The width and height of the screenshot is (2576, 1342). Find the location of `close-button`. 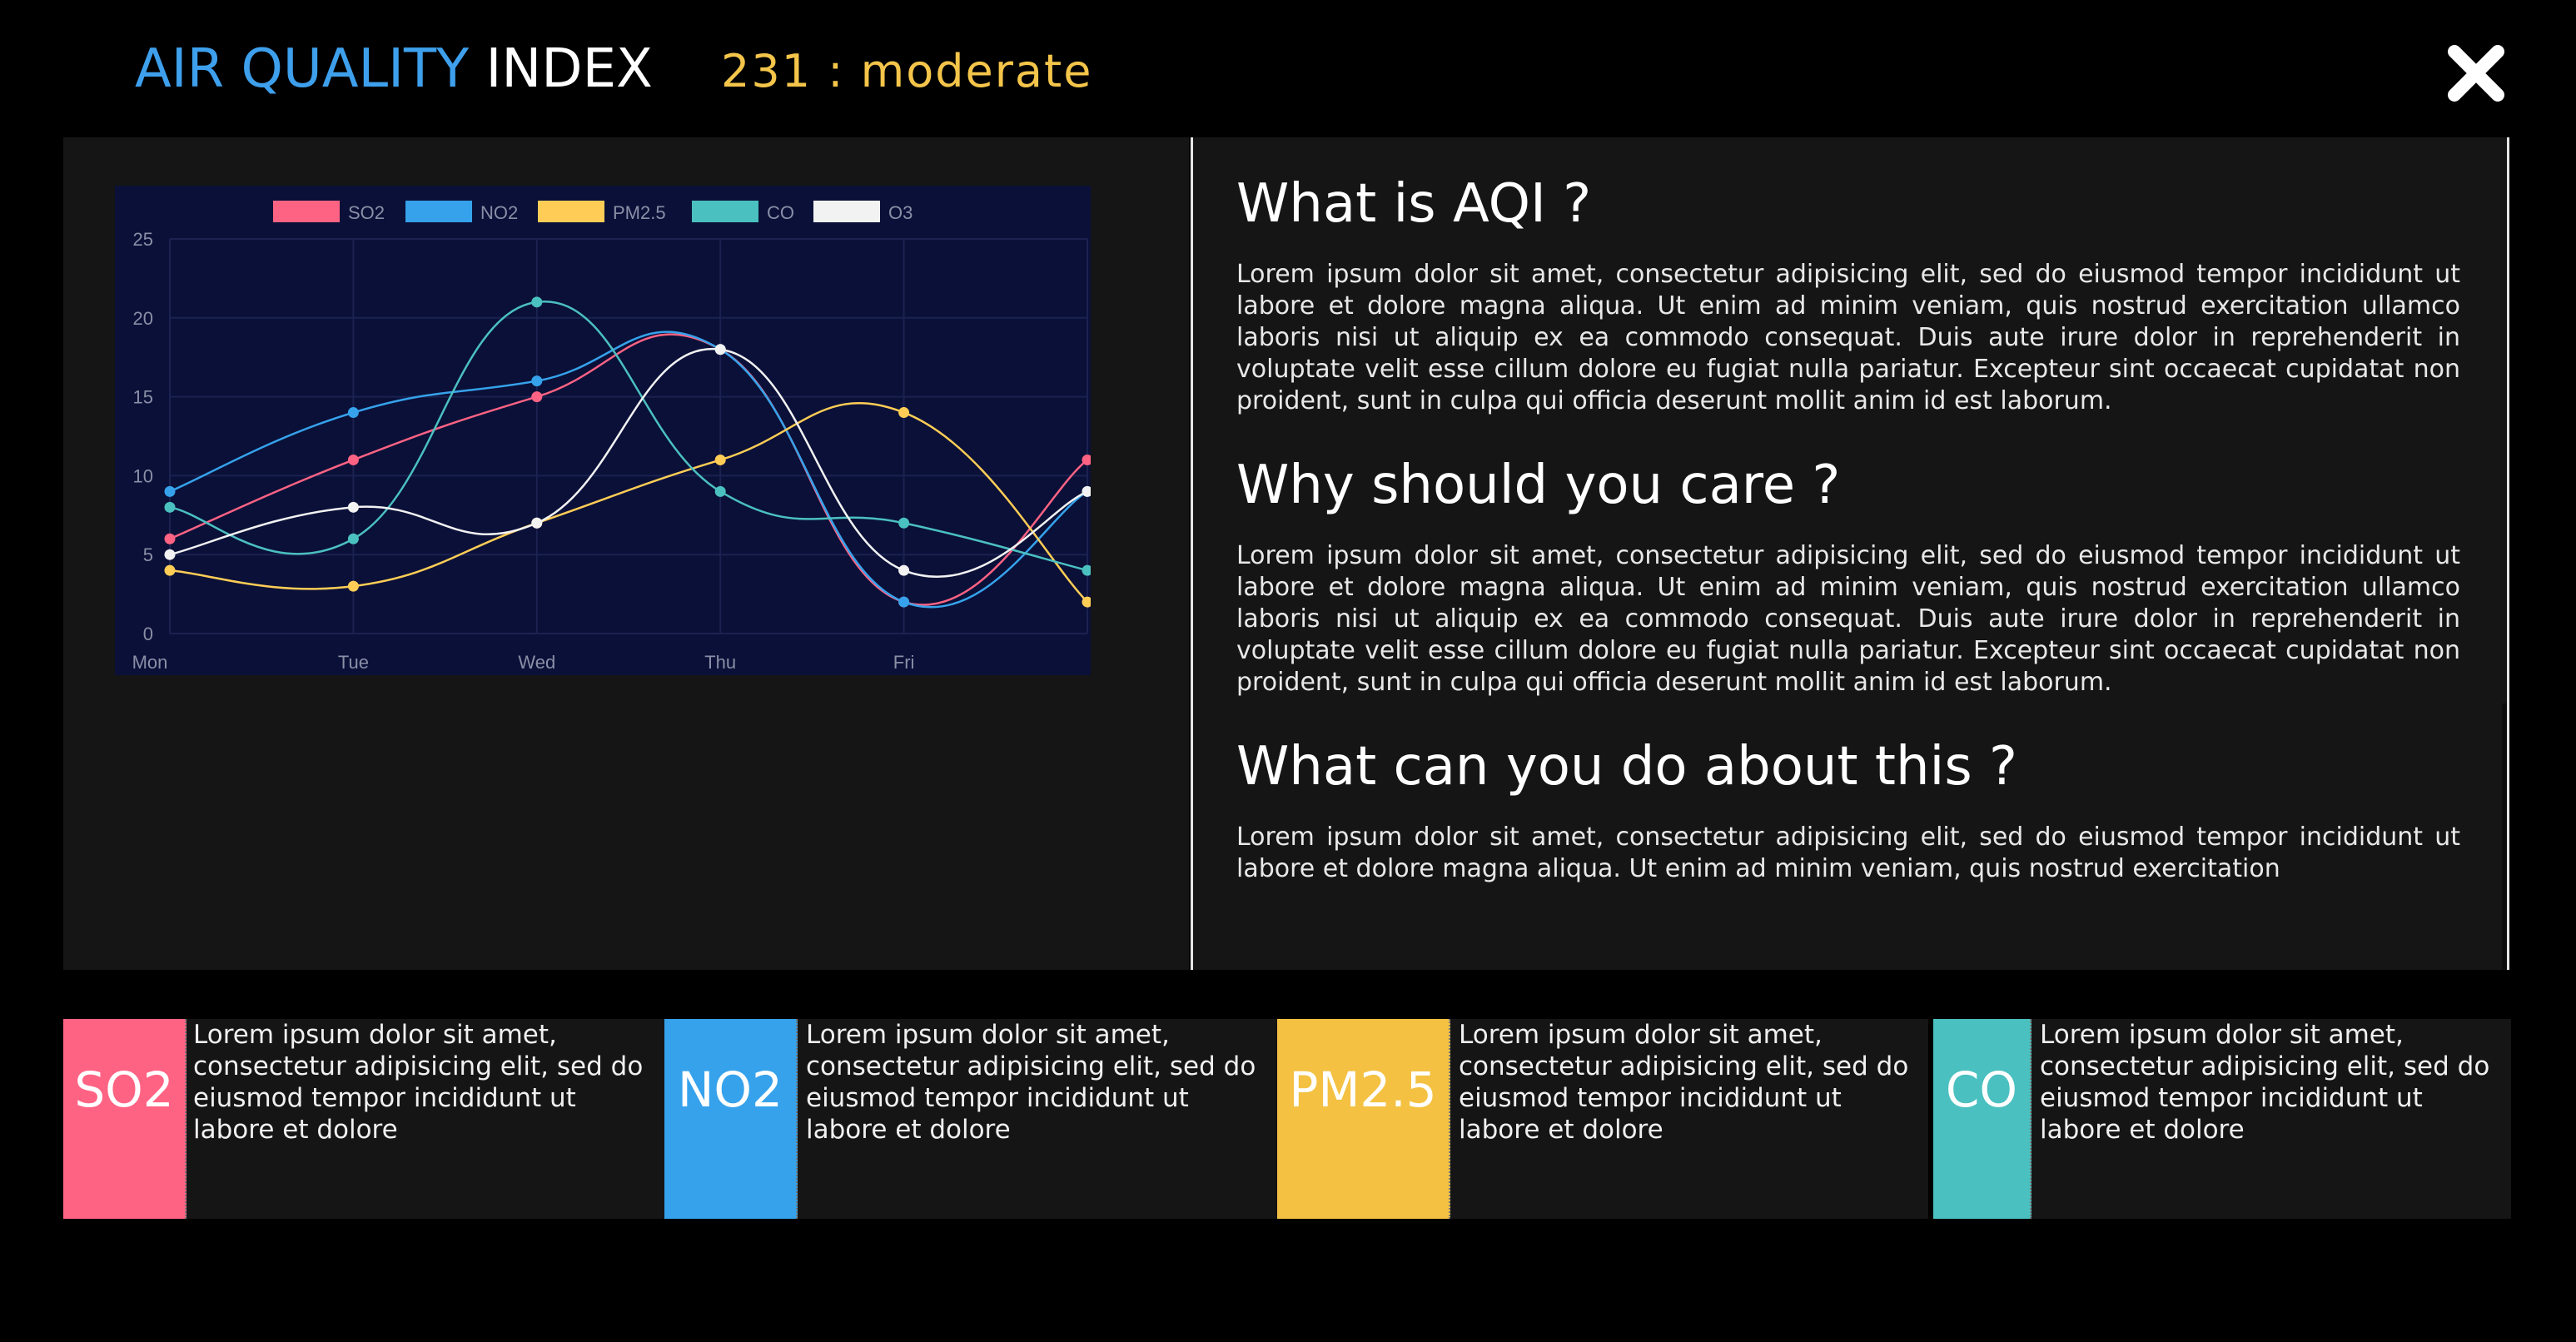

close-button is located at coordinates (2476, 74).